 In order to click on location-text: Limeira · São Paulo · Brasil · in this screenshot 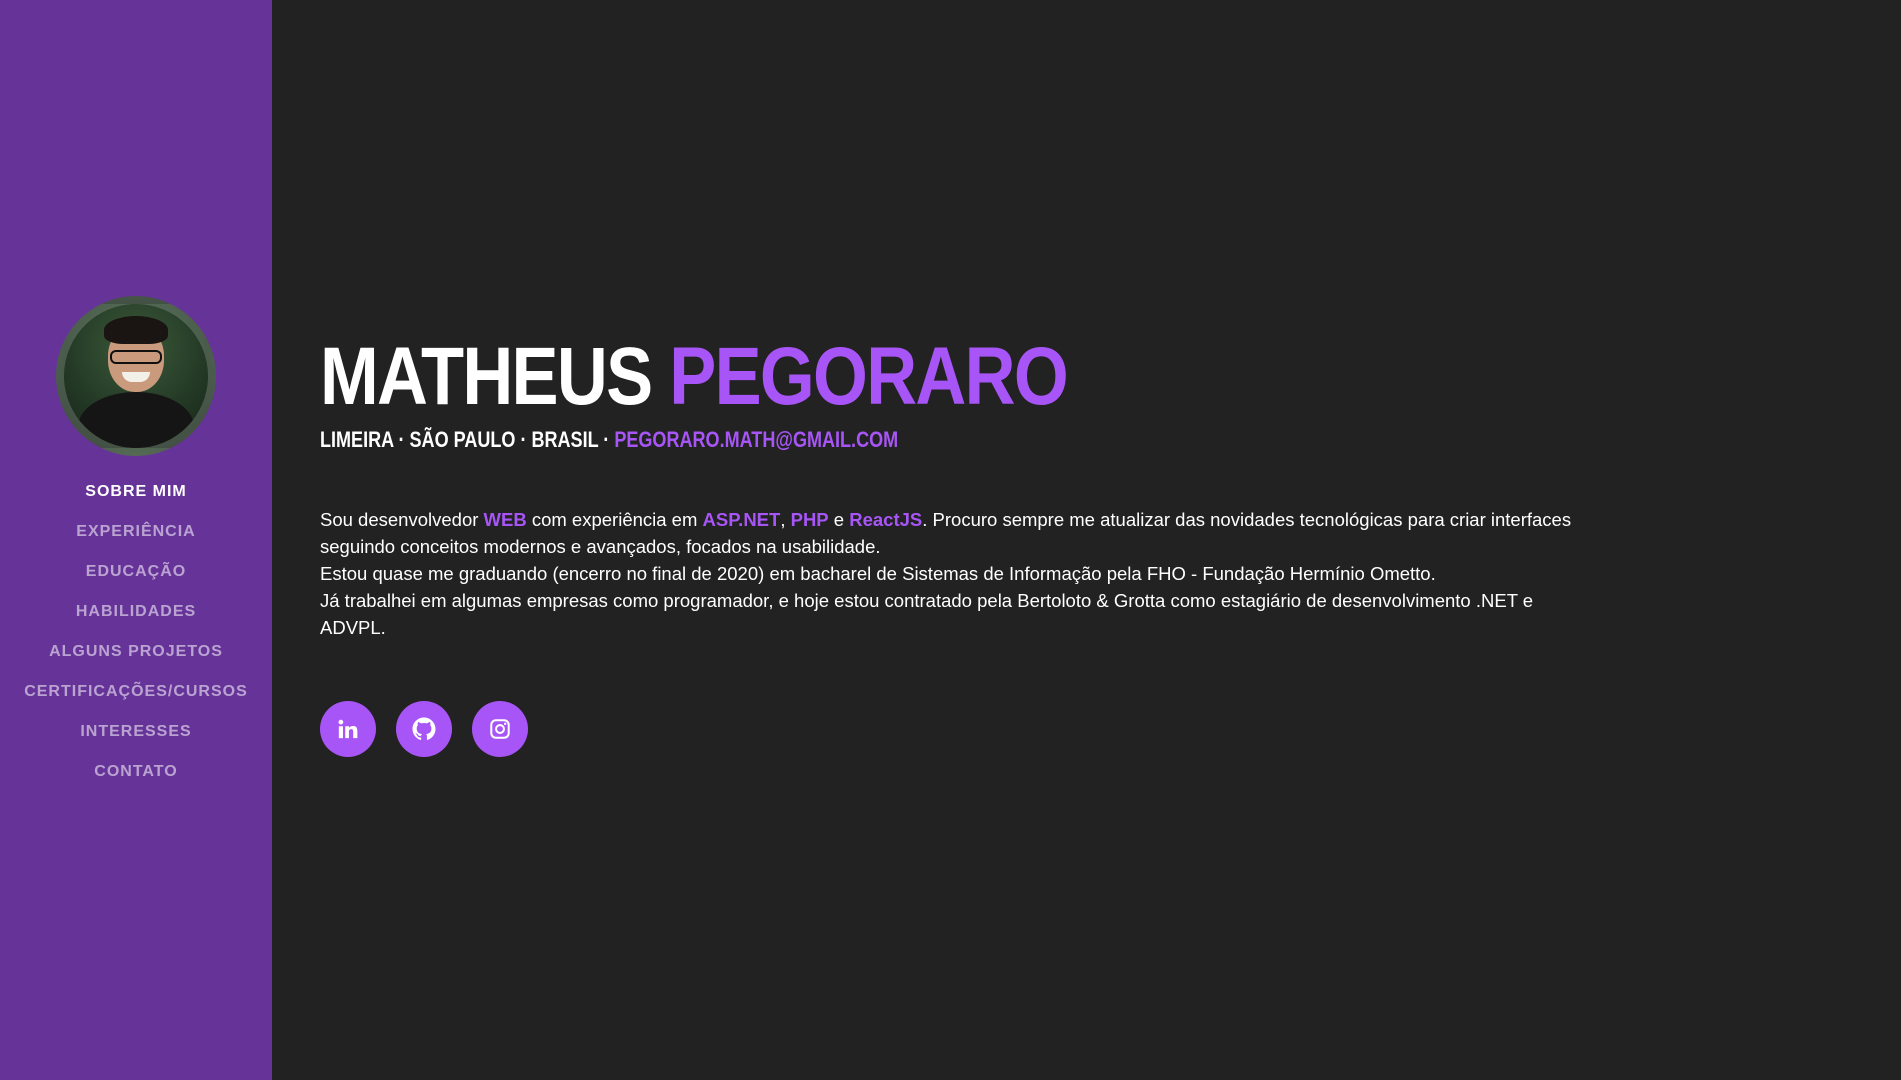, I will do `click(465, 439)`.